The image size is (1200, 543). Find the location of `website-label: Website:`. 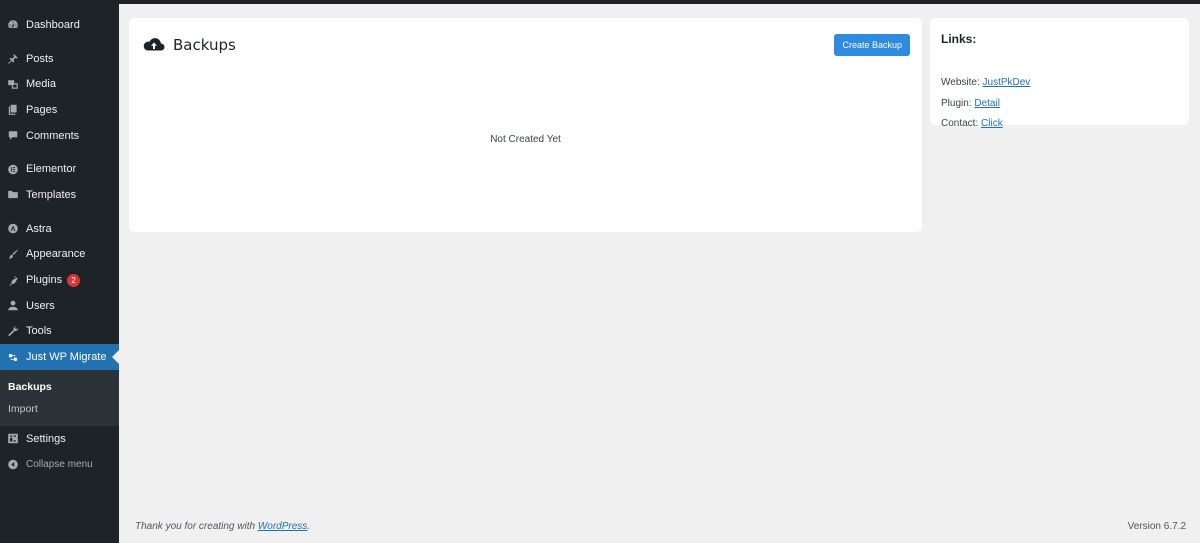

website-label: Website: is located at coordinates (960, 82).